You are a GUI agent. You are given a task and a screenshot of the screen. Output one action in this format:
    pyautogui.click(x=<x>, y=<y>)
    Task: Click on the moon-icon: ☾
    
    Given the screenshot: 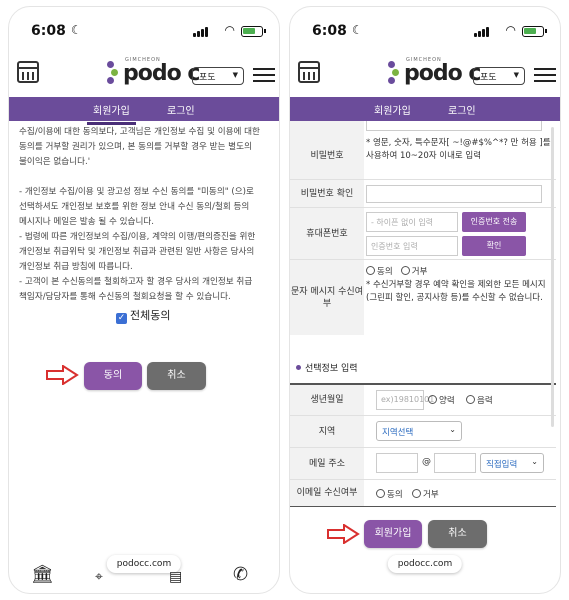 What is the action you would take?
    pyautogui.click(x=357, y=30)
    